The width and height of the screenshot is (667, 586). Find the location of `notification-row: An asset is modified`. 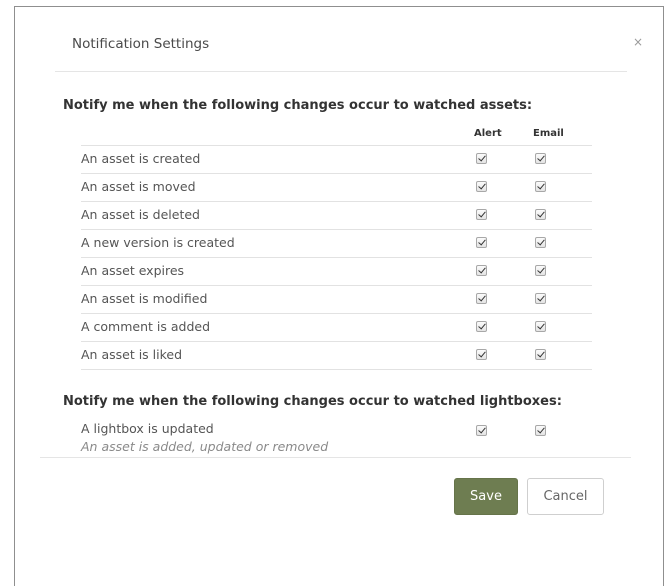

notification-row: An asset is modified is located at coordinates (336, 300).